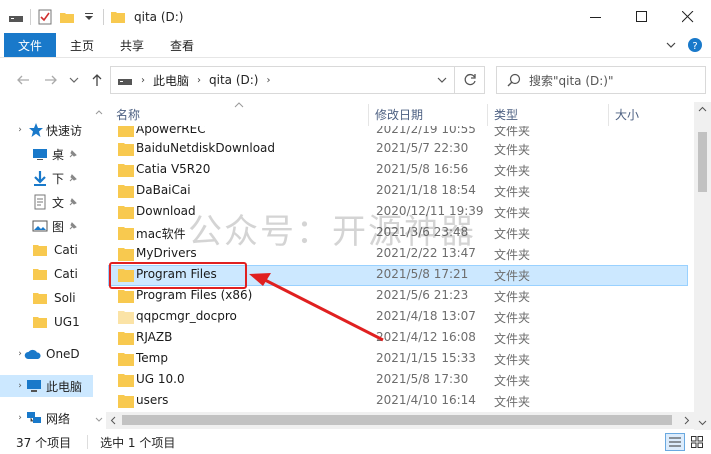 This screenshot has width=711, height=454. Describe the element at coordinates (671, 45) in the screenshot. I see `expand-ribbon-icon` at that location.